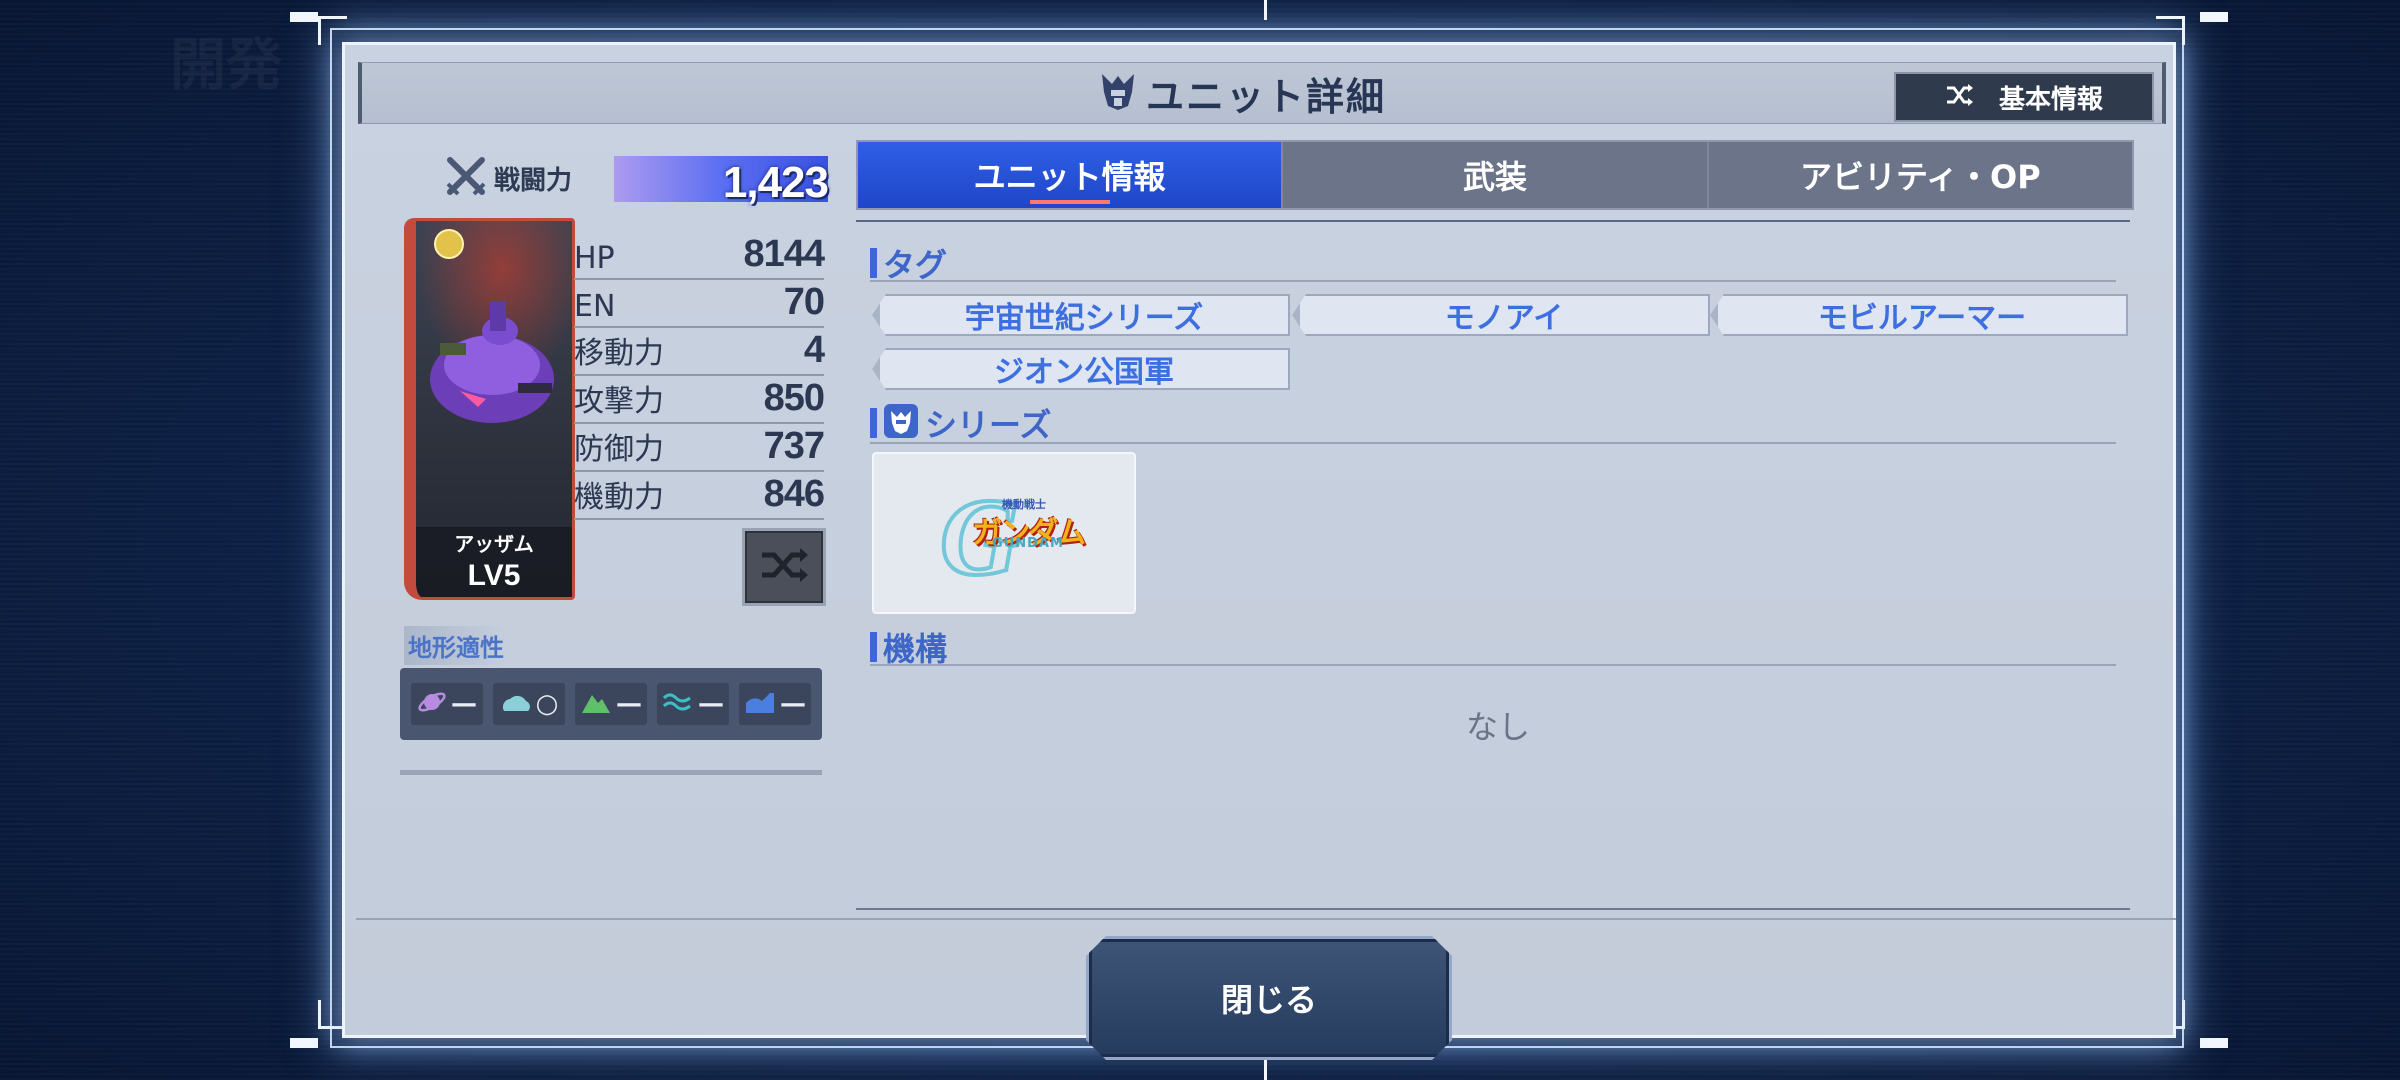 This screenshot has height=1080, width=2400. I want to click on stat-value: 846, so click(794, 494).